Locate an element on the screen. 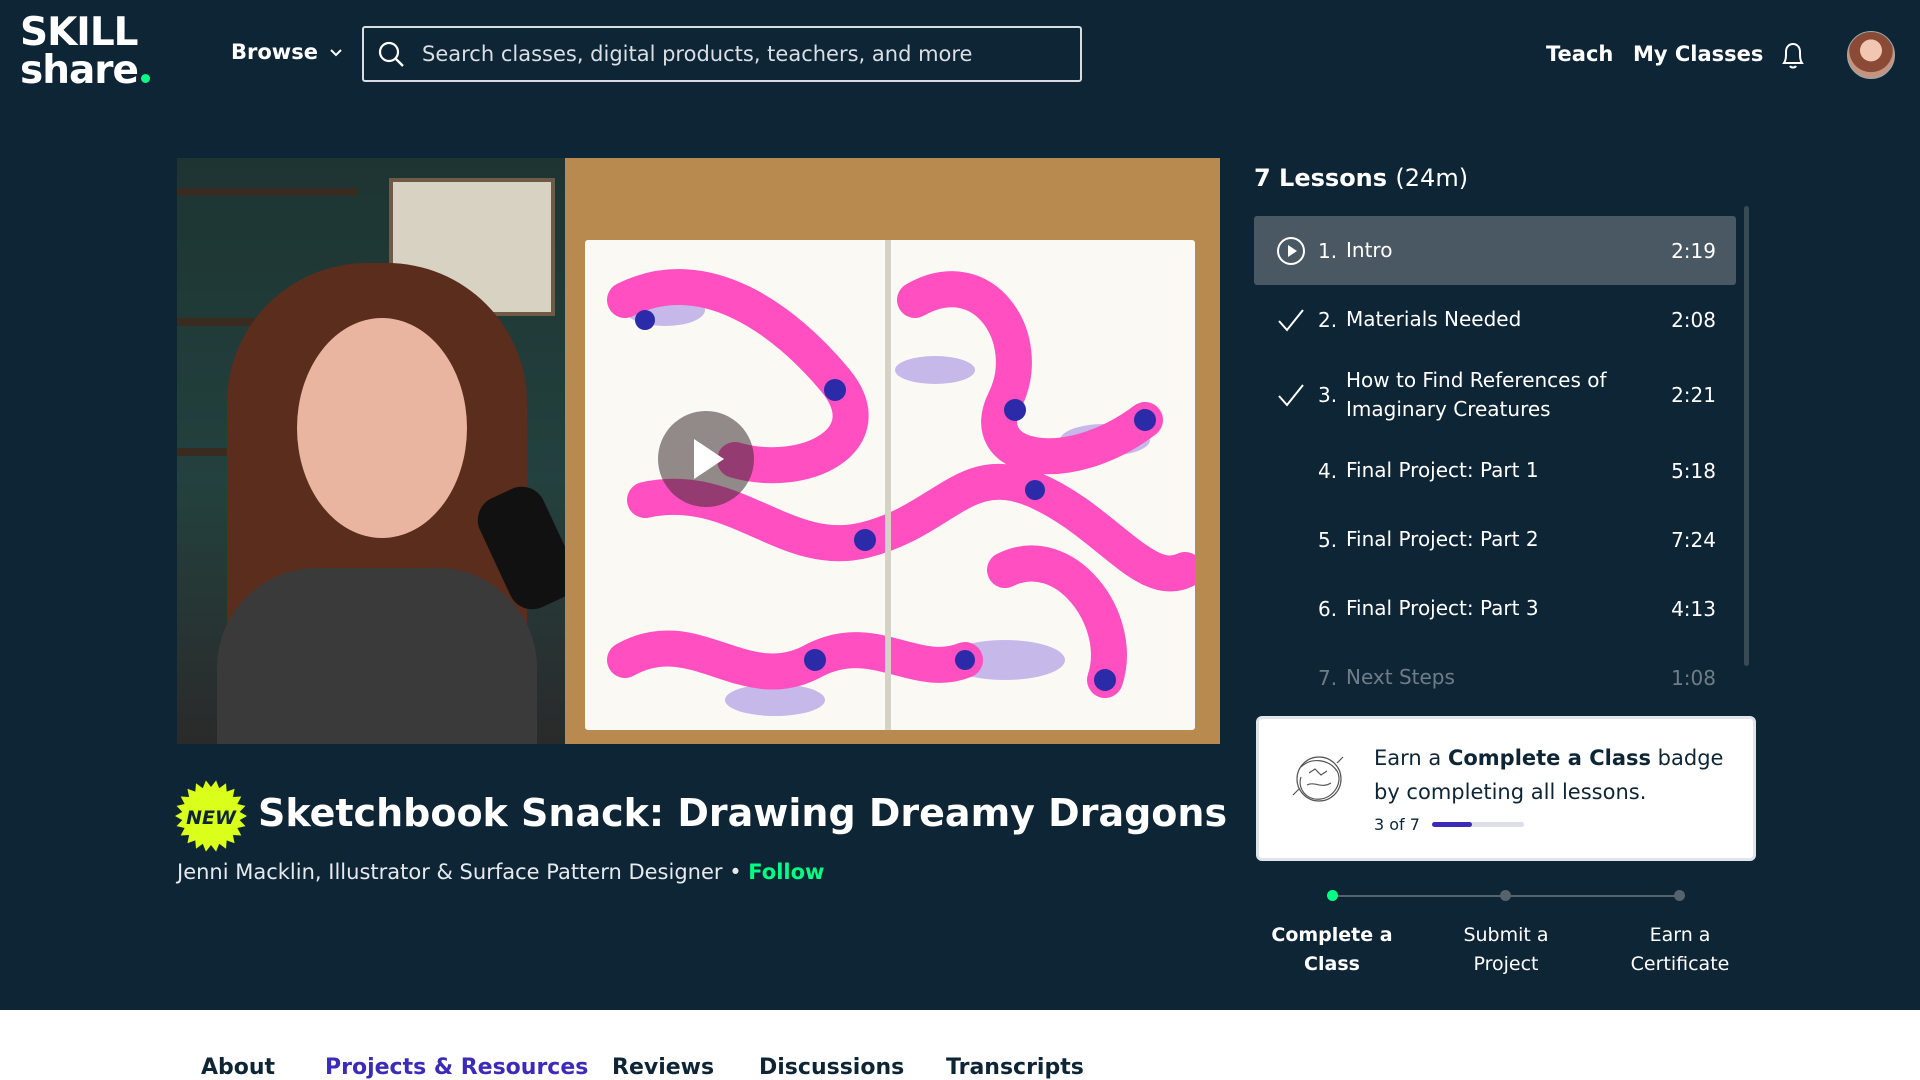 The height and width of the screenshot is (1080, 1920). instructor-video-frame is located at coordinates (381, 451).